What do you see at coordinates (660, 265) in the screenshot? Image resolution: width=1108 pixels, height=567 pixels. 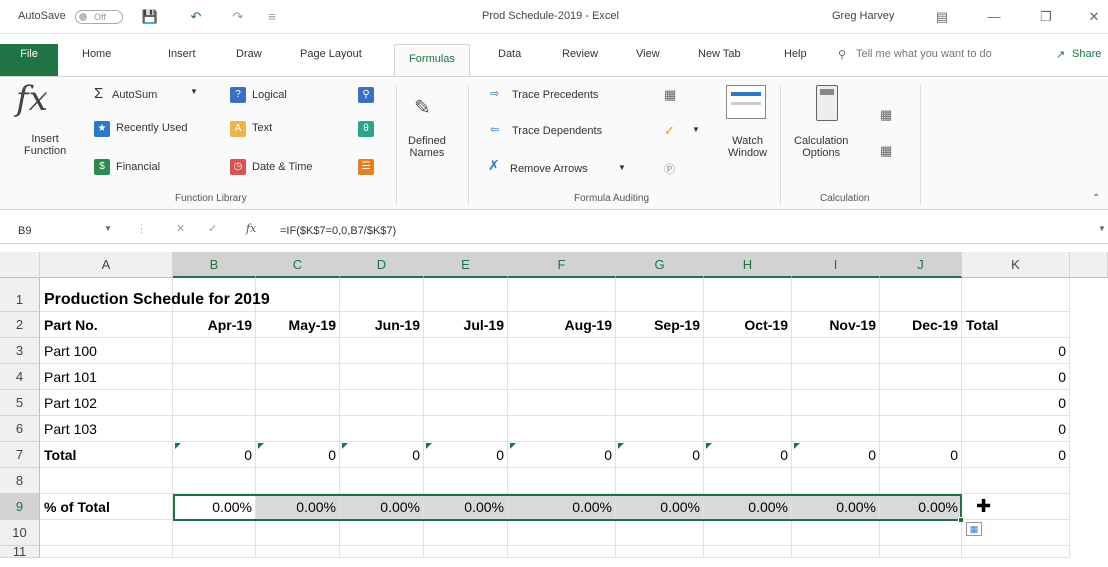 I see `column-header-g: G` at bounding box center [660, 265].